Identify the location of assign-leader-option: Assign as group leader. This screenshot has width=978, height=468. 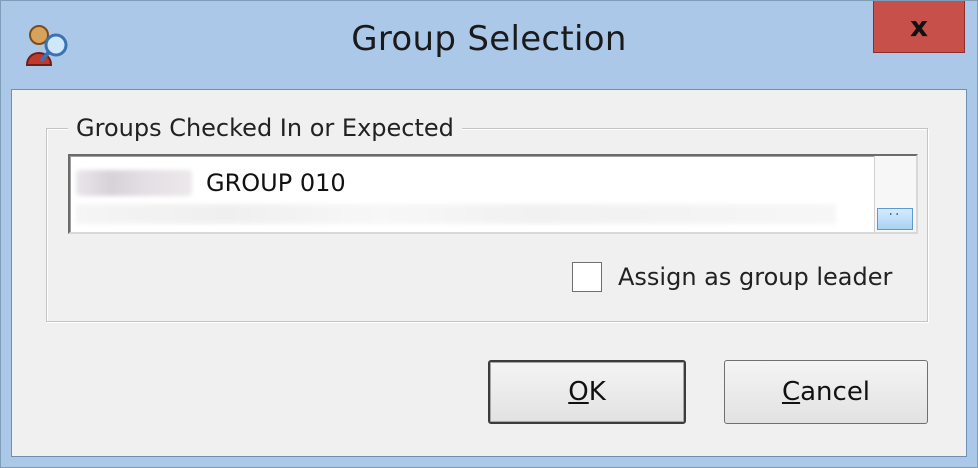
(732, 277).